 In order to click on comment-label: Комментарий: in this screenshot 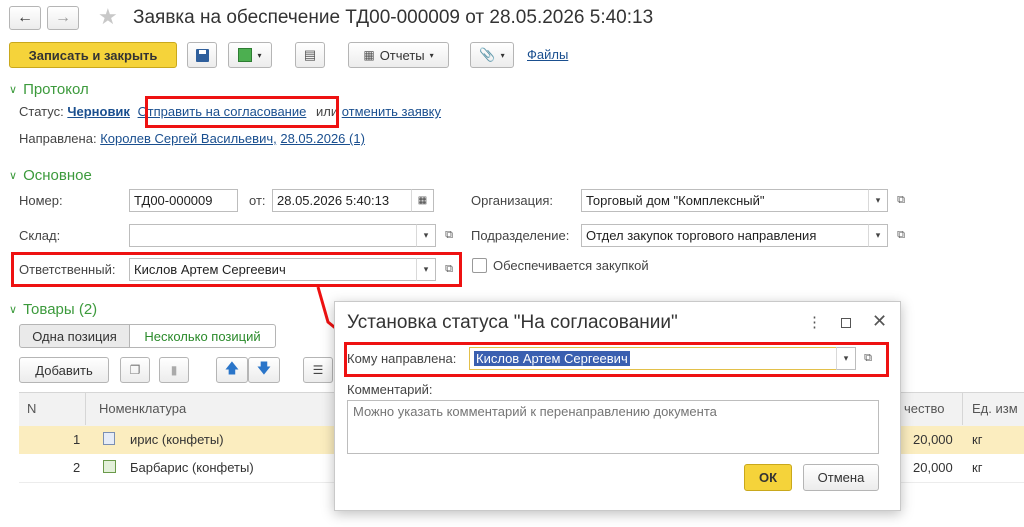, I will do `click(390, 389)`.